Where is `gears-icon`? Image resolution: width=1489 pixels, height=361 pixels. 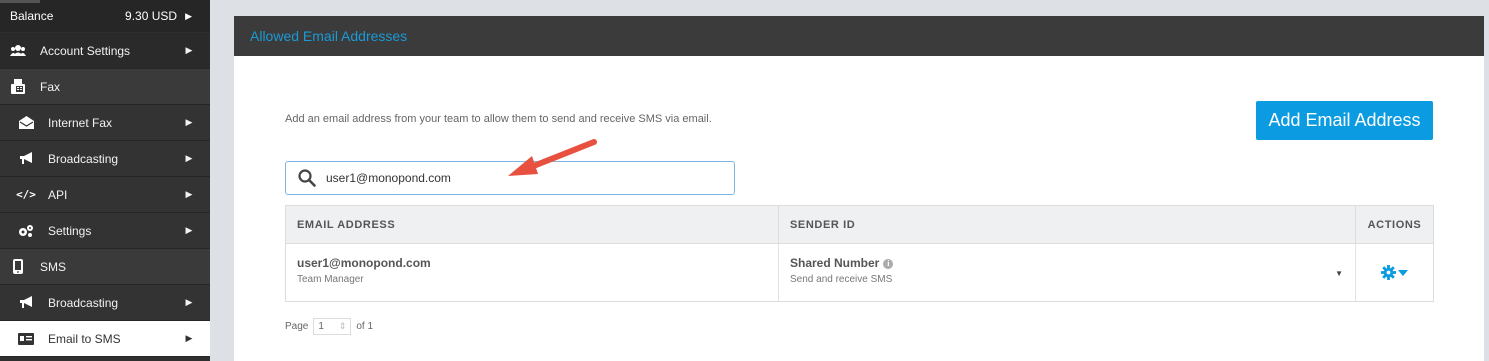 gears-icon is located at coordinates (26, 231).